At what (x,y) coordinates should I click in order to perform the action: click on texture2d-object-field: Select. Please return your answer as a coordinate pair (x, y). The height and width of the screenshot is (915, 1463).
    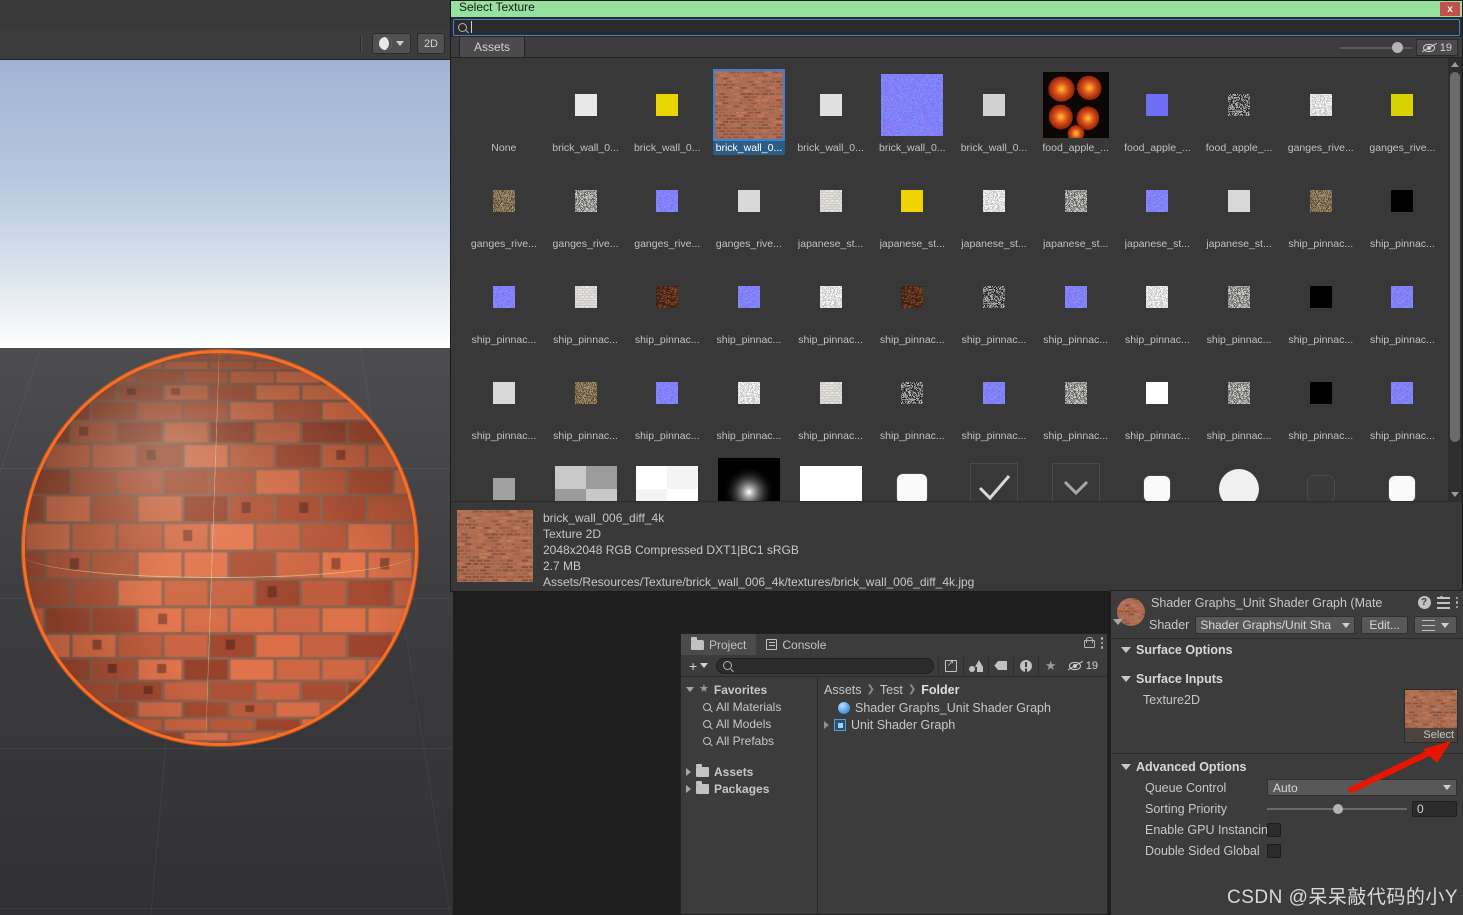
    Looking at the image, I should click on (1431, 716).